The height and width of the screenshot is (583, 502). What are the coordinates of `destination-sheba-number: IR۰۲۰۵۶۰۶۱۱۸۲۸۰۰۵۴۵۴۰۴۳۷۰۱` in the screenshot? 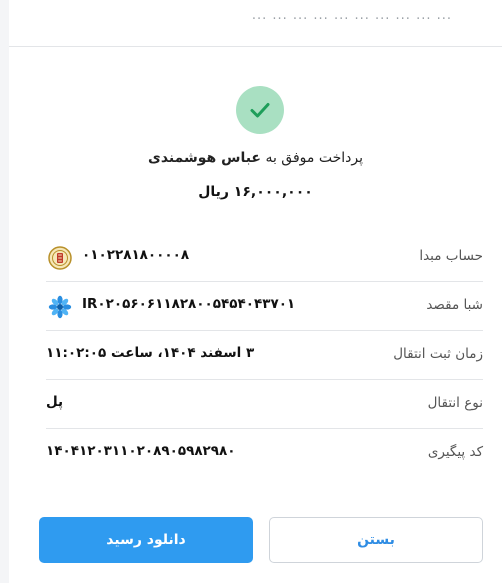 It's located at (189, 304).